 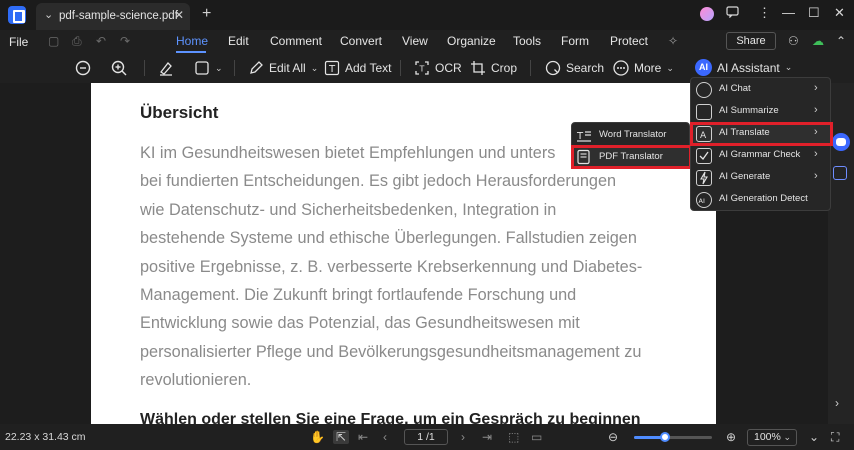 I want to click on select-tool-icon: ⇱, so click(x=341, y=437).